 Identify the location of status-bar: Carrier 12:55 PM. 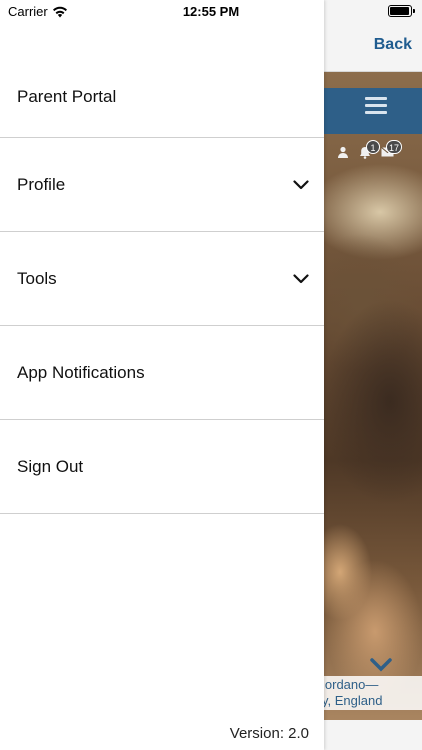
(211, 12).